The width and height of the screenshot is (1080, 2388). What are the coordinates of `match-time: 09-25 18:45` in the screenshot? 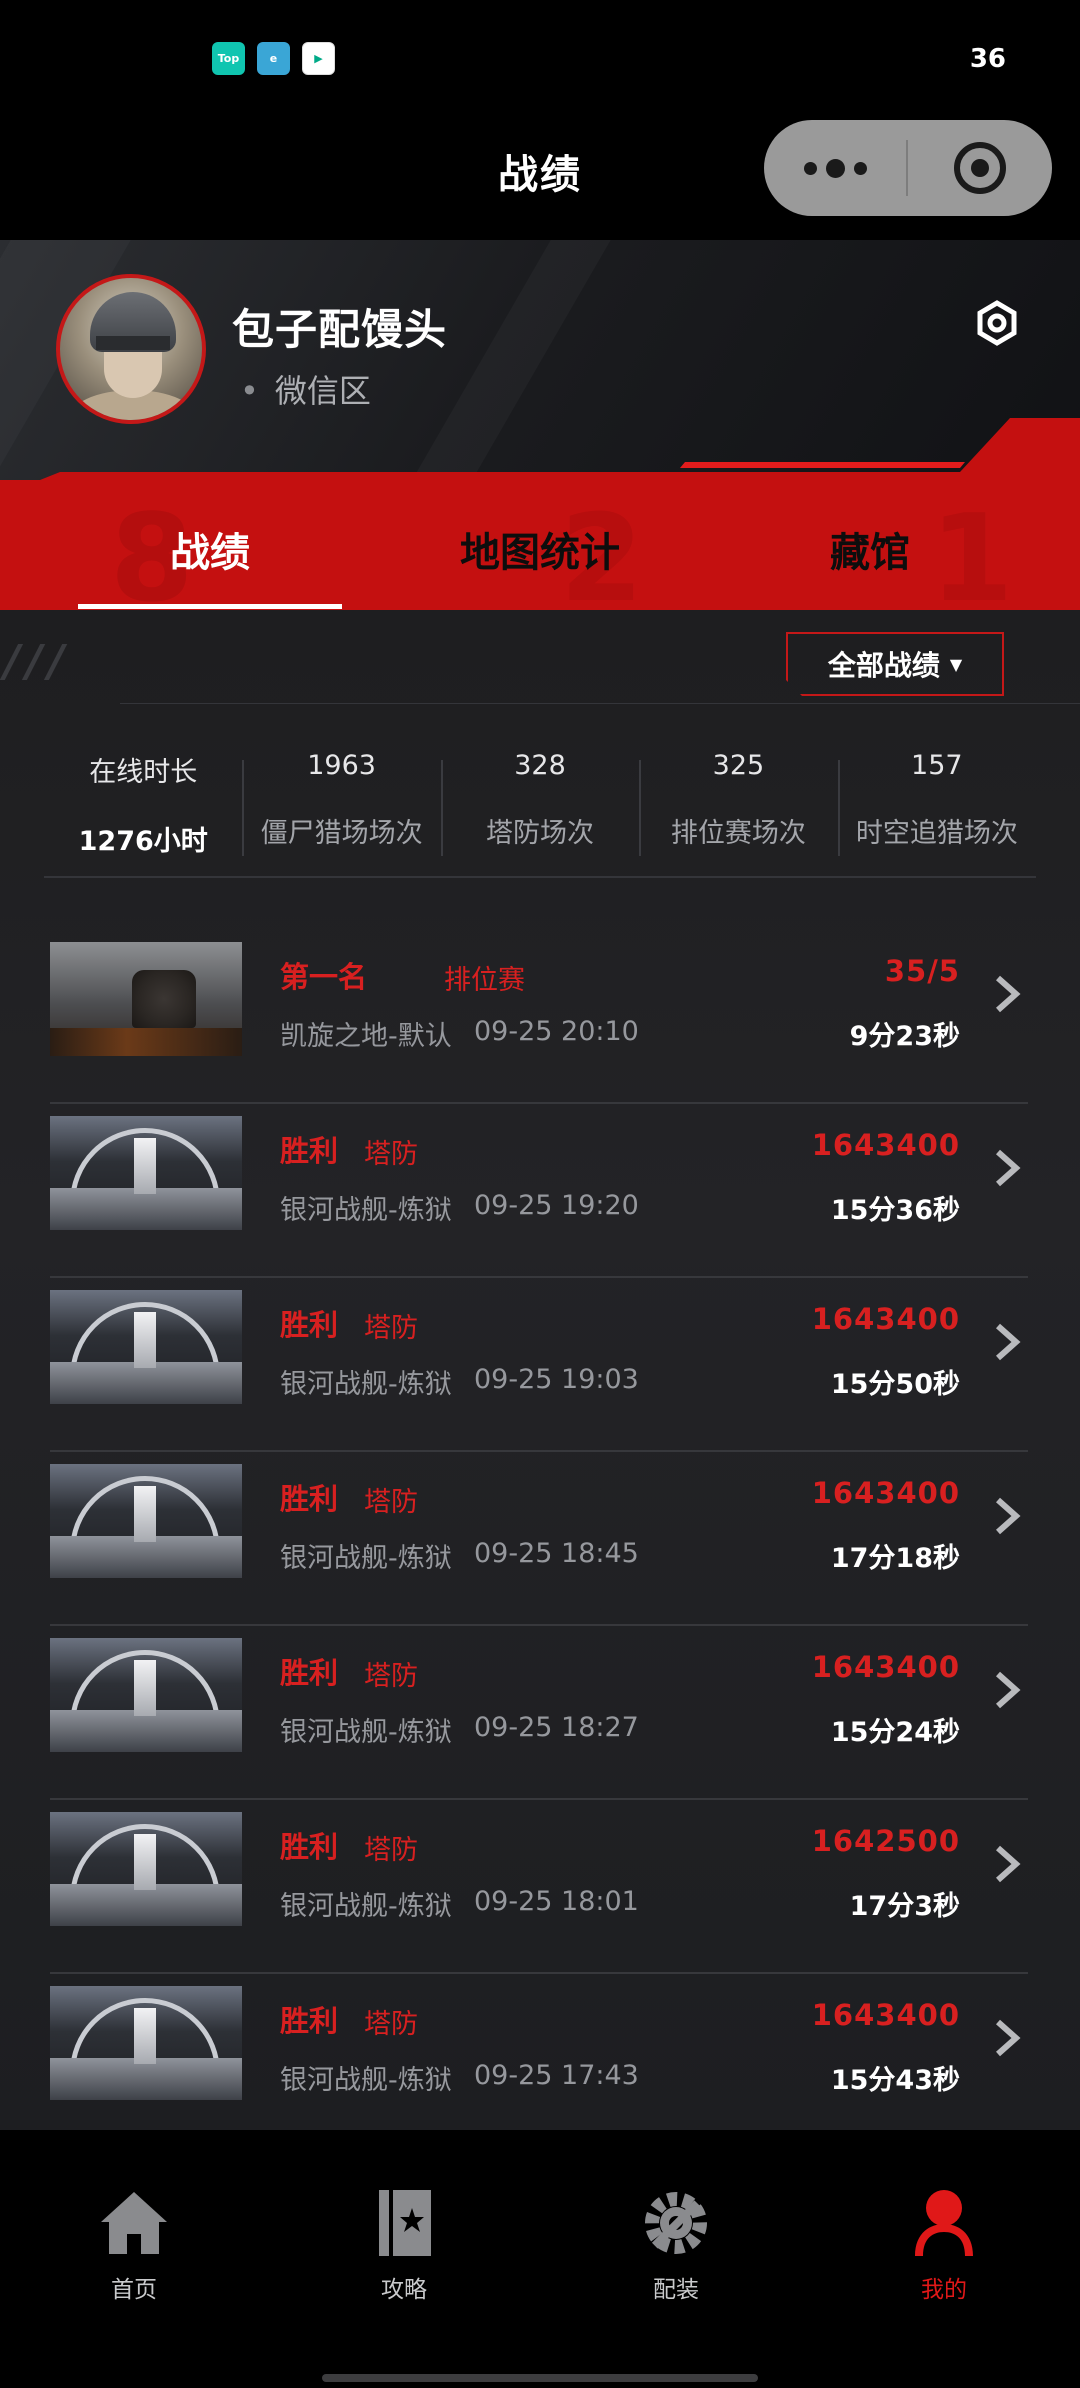 It's located at (556, 1553).